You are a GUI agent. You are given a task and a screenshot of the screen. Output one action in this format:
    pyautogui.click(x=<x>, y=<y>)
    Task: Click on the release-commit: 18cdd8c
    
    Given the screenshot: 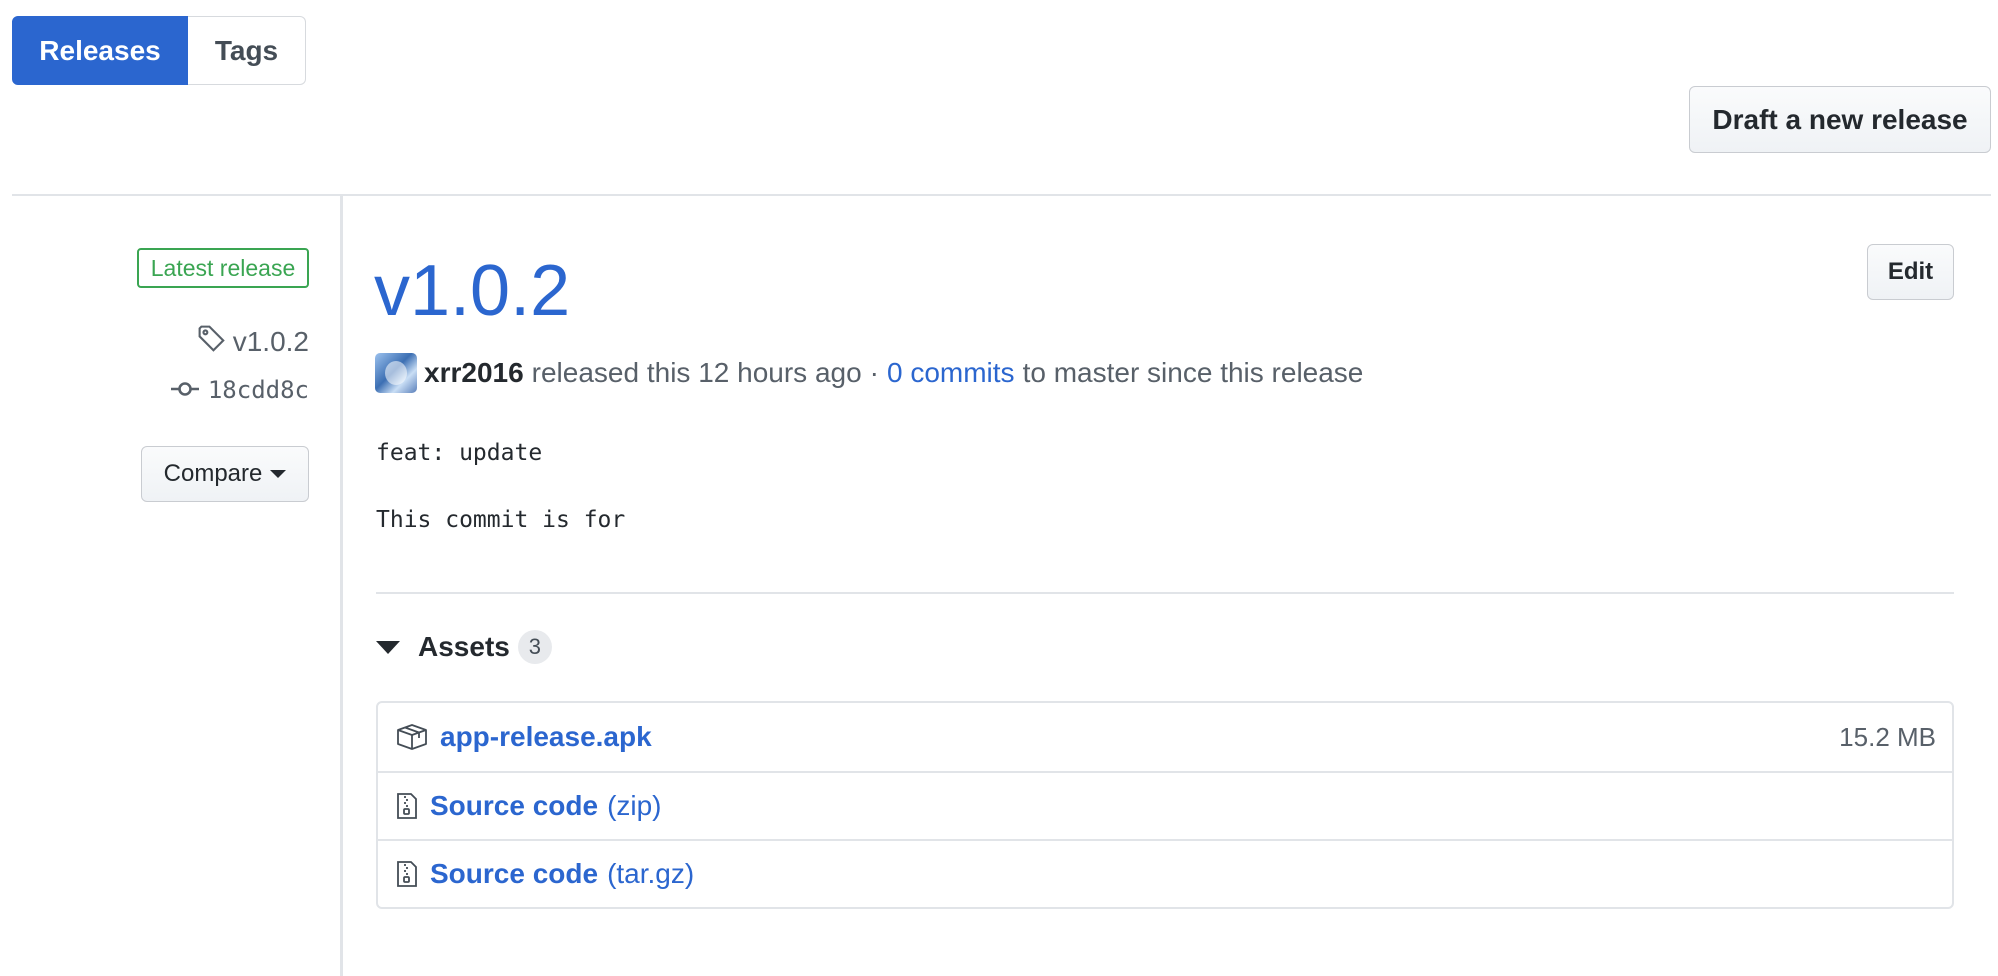 What is the action you would take?
    pyautogui.click(x=229, y=390)
    